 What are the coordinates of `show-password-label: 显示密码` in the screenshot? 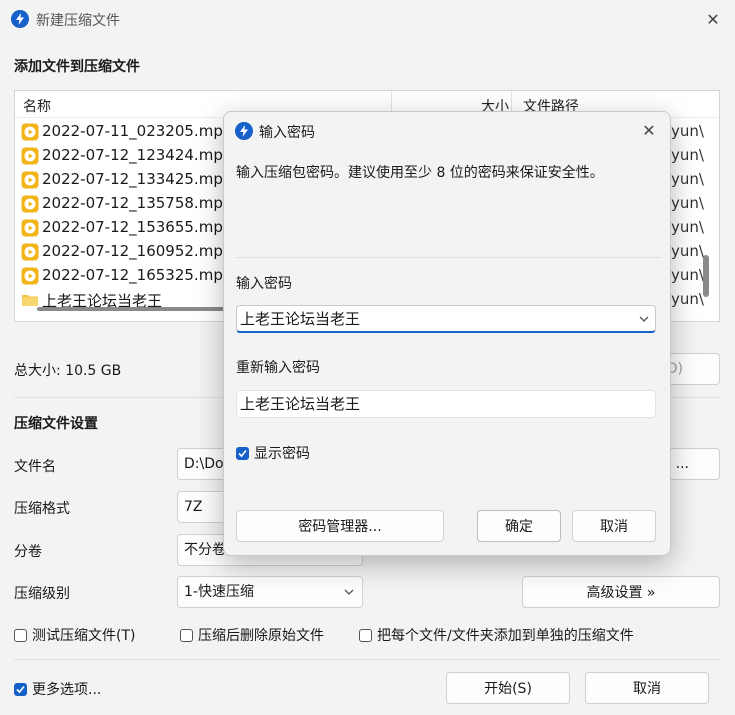 It's located at (282, 454).